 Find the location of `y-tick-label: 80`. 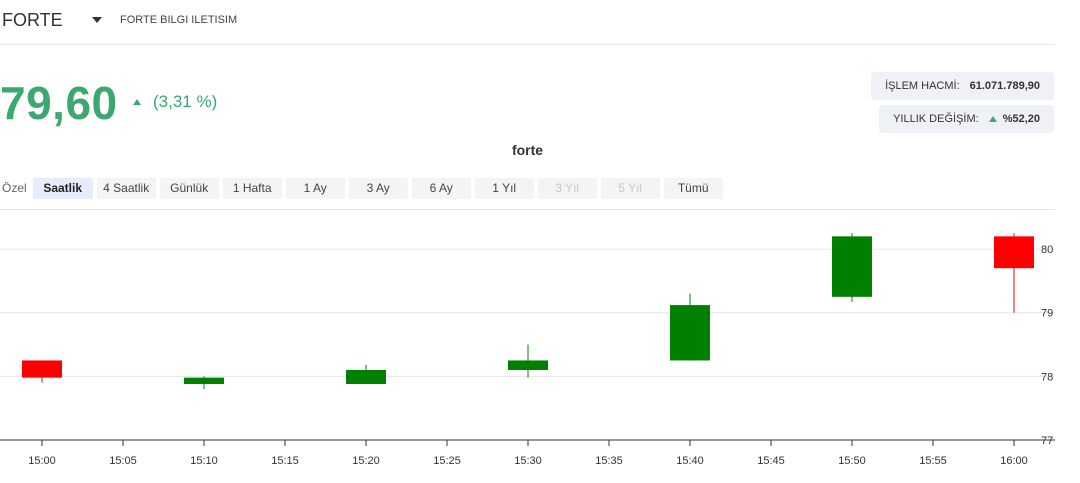

y-tick-label: 80 is located at coordinates (1047, 250).